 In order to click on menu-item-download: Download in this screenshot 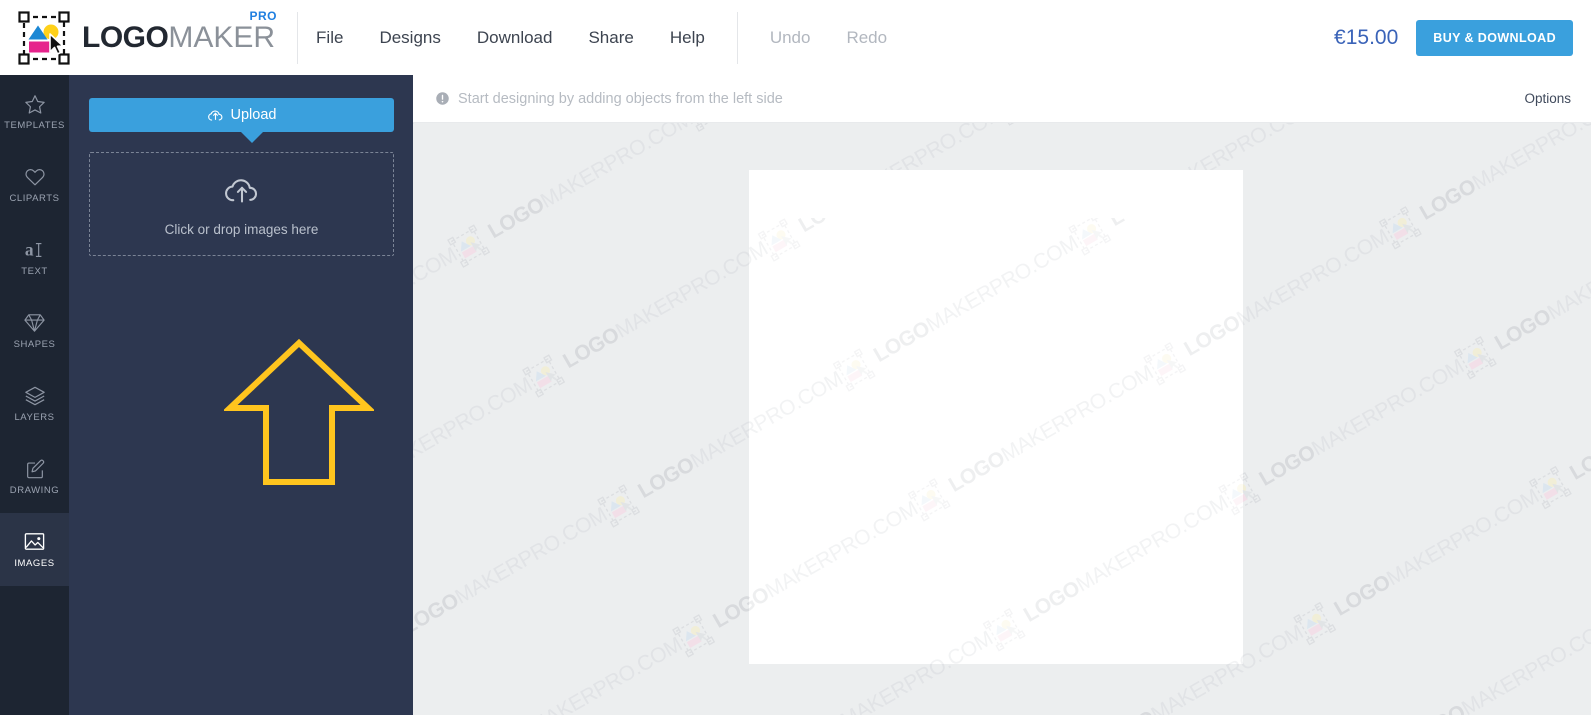, I will do `click(515, 37)`.